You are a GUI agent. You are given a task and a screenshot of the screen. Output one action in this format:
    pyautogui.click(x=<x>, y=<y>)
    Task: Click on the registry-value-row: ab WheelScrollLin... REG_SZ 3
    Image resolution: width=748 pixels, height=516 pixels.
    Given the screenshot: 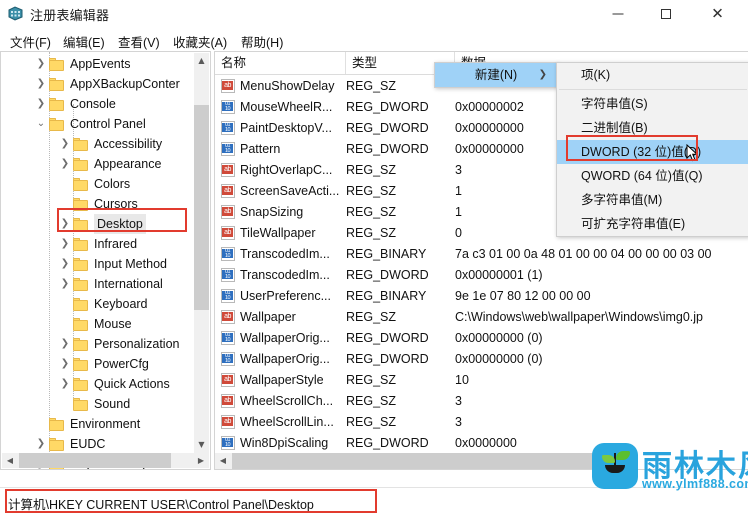 What is the action you would take?
    pyautogui.click(x=481, y=422)
    